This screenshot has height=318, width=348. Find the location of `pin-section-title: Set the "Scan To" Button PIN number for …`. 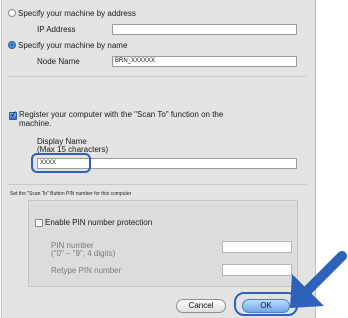

pin-section-title: Set the "Scan To" Button PIN number for … is located at coordinates (71, 194).